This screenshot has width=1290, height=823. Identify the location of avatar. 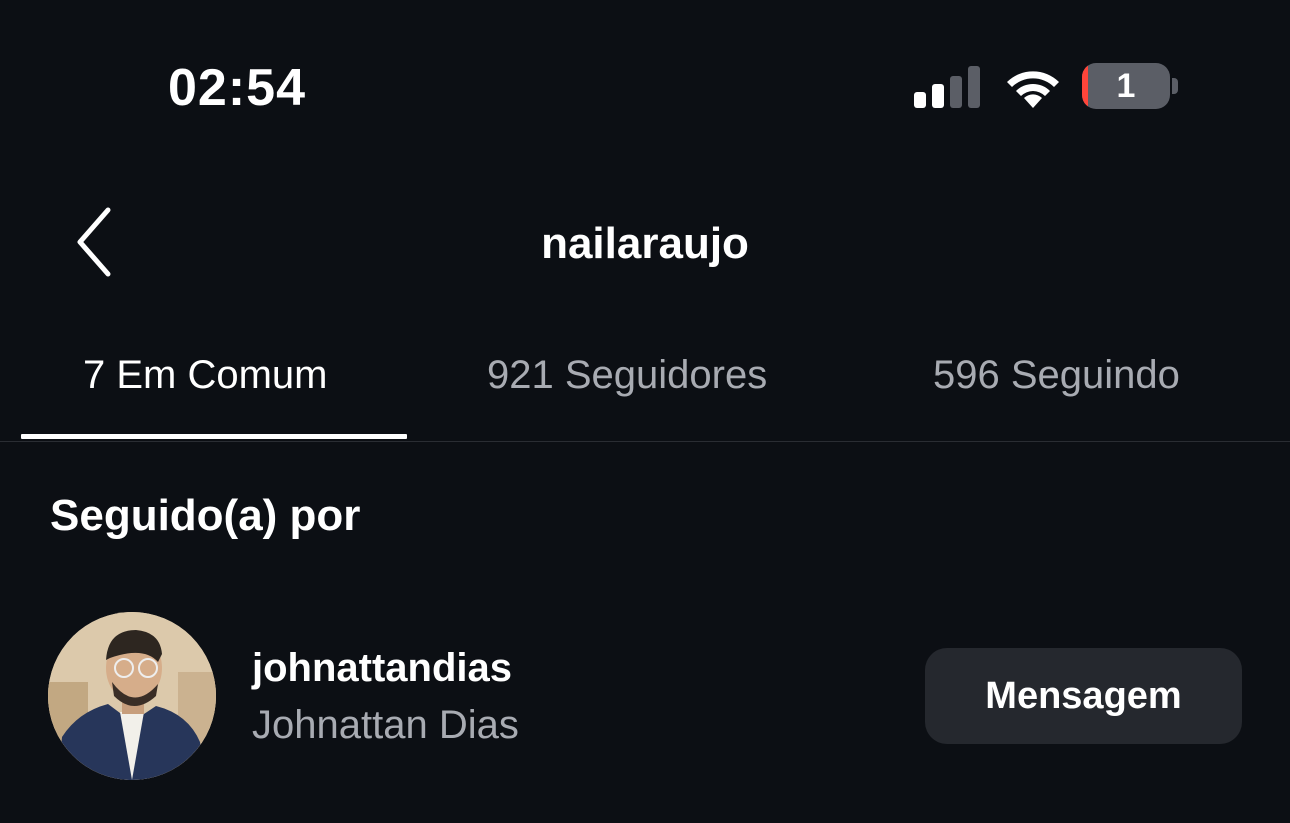
(132, 696).